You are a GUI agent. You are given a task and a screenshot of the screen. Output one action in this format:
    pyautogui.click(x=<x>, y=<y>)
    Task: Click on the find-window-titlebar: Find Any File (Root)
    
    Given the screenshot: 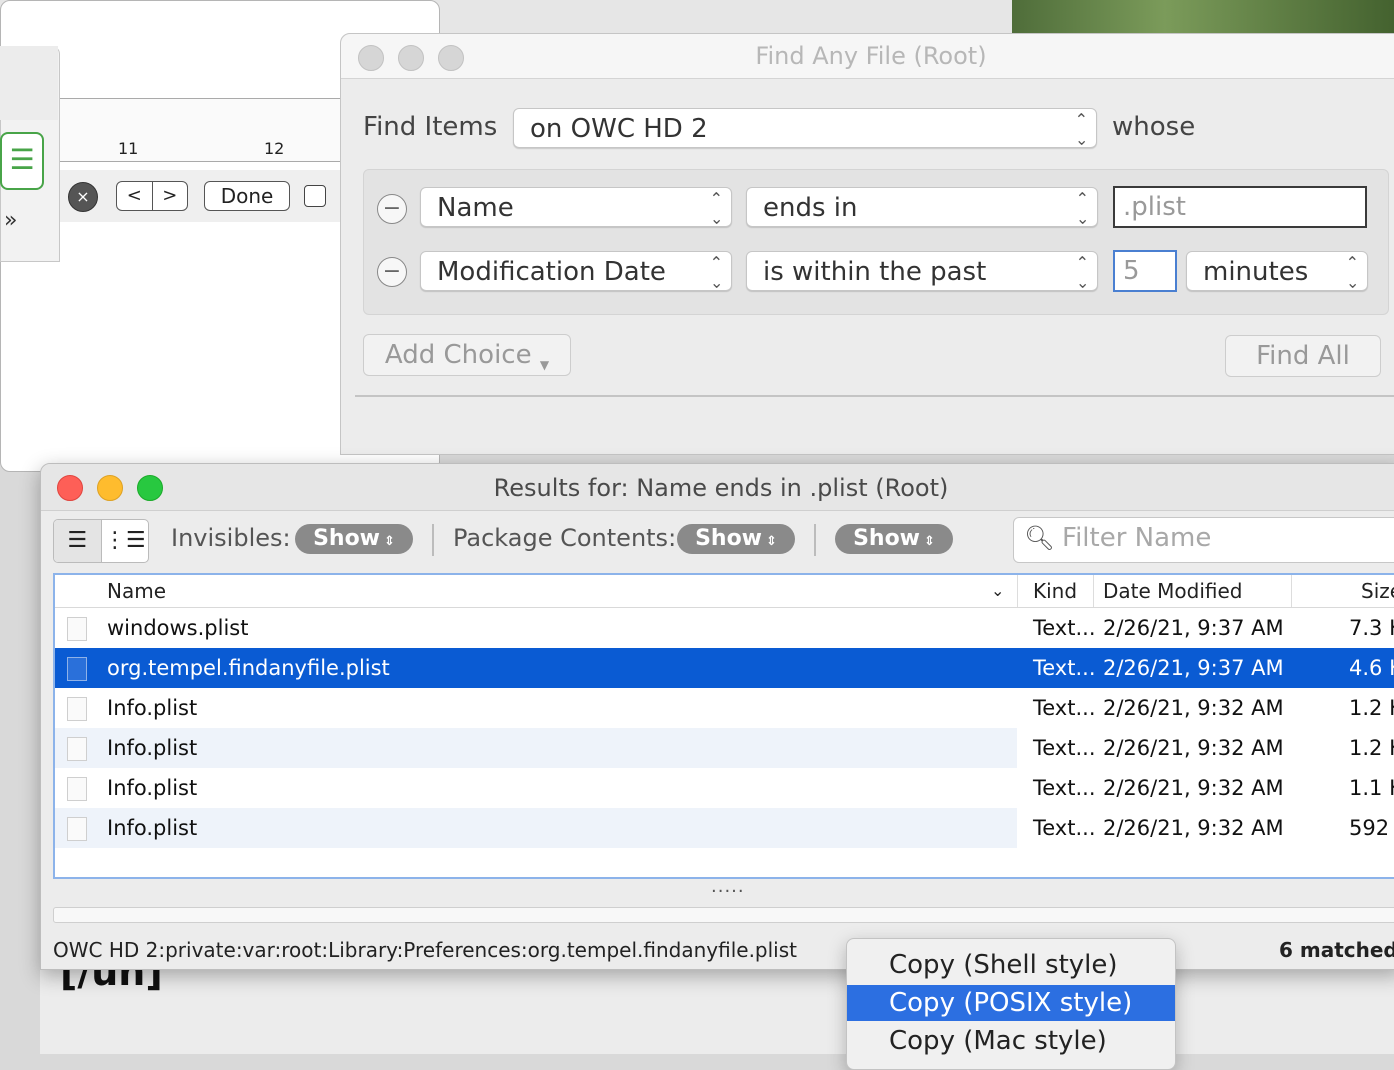 What is the action you would take?
    pyautogui.click(x=867, y=56)
    